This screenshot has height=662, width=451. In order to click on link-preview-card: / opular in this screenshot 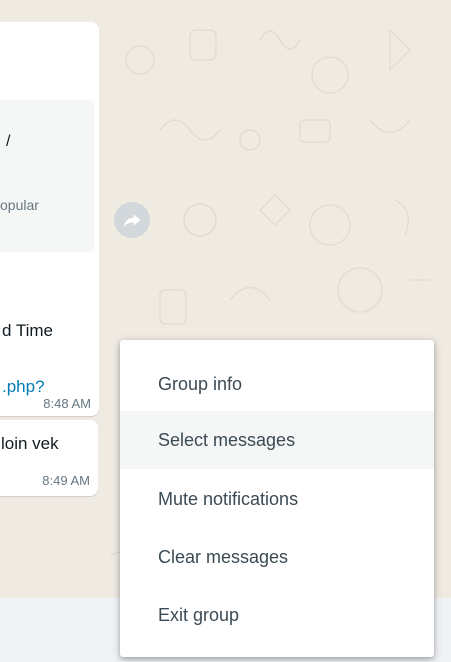, I will do `click(47, 176)`.